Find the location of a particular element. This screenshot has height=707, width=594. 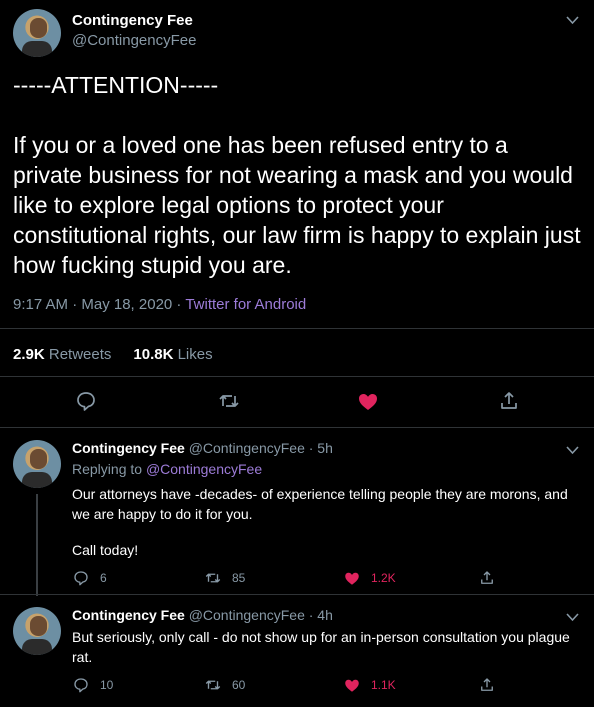

like-count: 1.2K is located at coordinates (383, 578).